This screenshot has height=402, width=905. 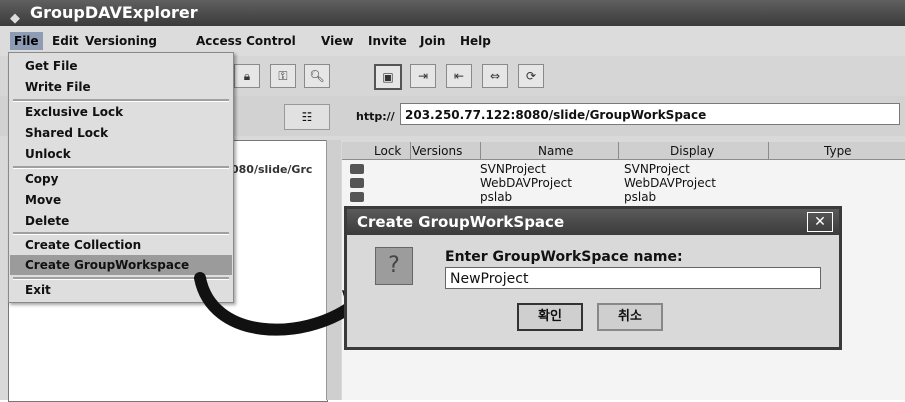 I want to click on menu-edit: Edit, so click(x=65, y=41).